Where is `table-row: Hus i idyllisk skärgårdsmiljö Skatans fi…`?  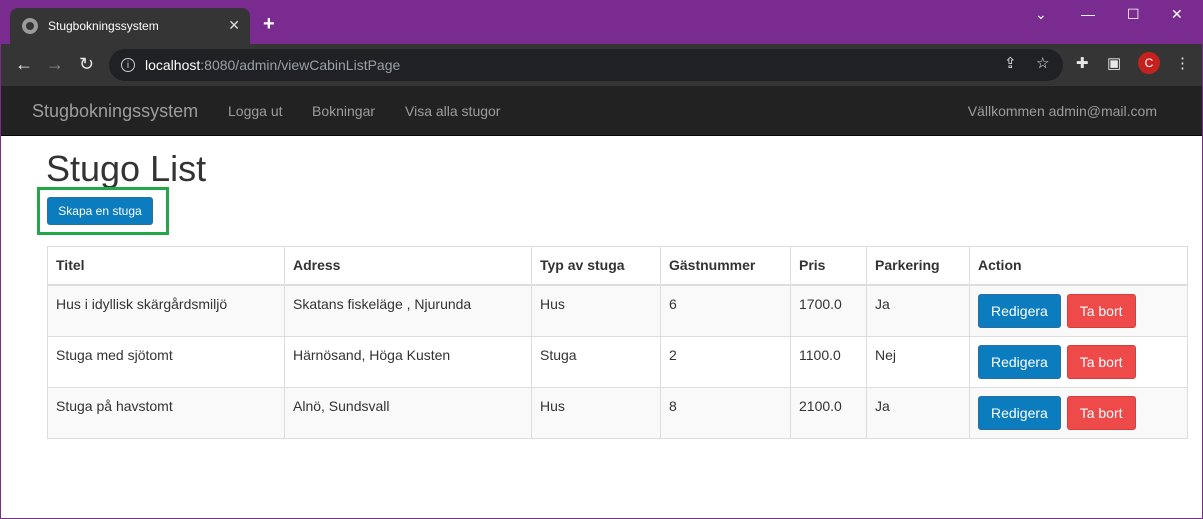
table-row: Hus i idyllisk skärgårdsmiljö Skatans fi… is located at coordinates (617, 310).